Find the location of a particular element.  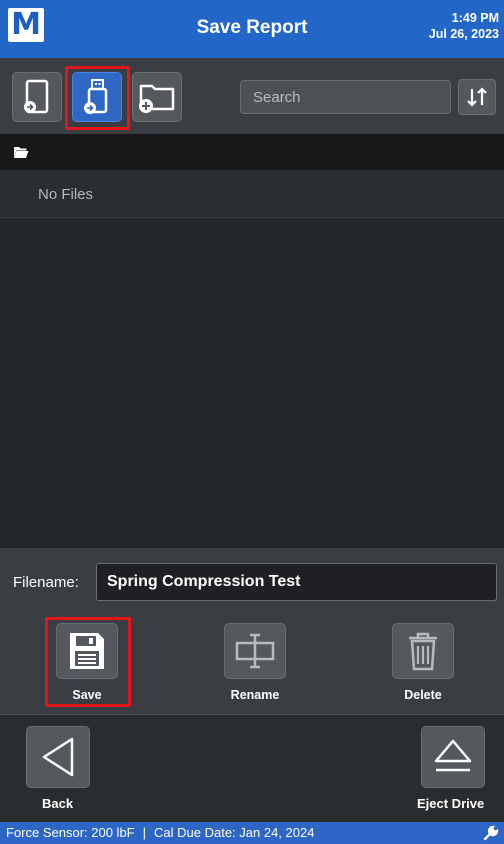

eject-icon is located at coordinates (453, 755).